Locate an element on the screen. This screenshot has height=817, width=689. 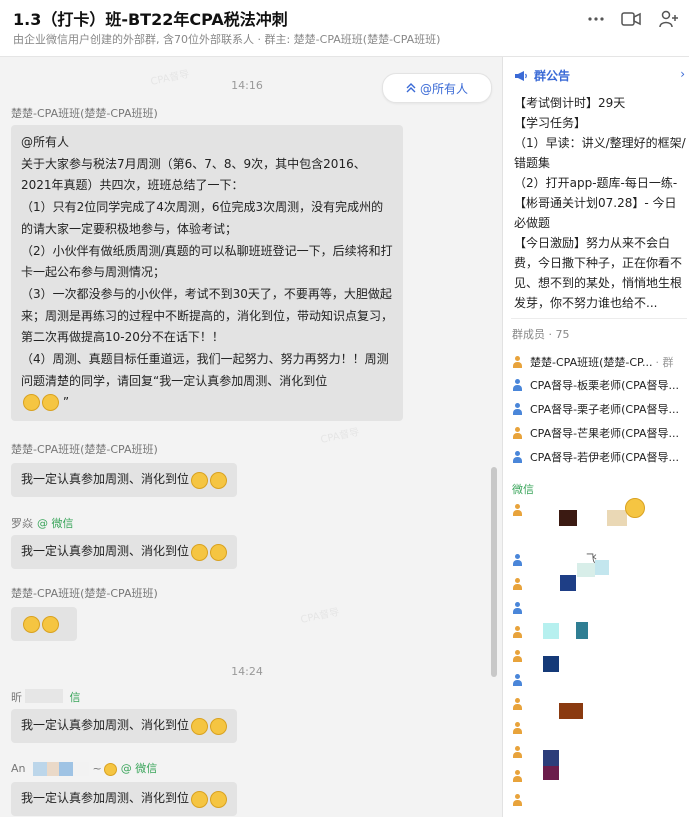
timestamp: 14:24 is located at coordinates (247, 671).